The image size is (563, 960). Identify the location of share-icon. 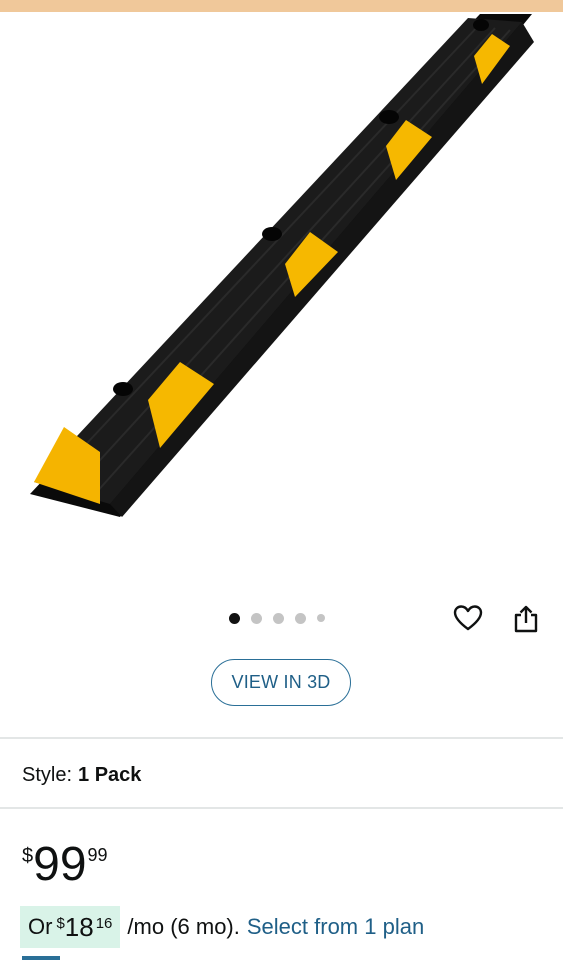
(526, 619).